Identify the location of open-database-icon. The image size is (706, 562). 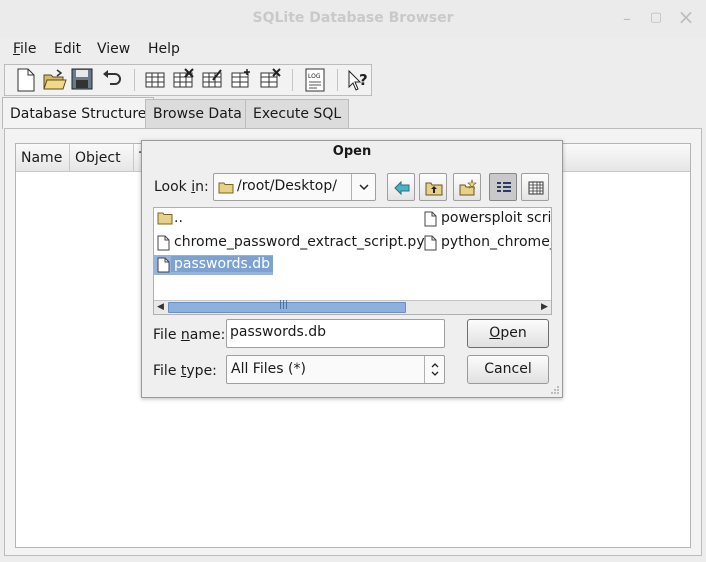
(55, 80).